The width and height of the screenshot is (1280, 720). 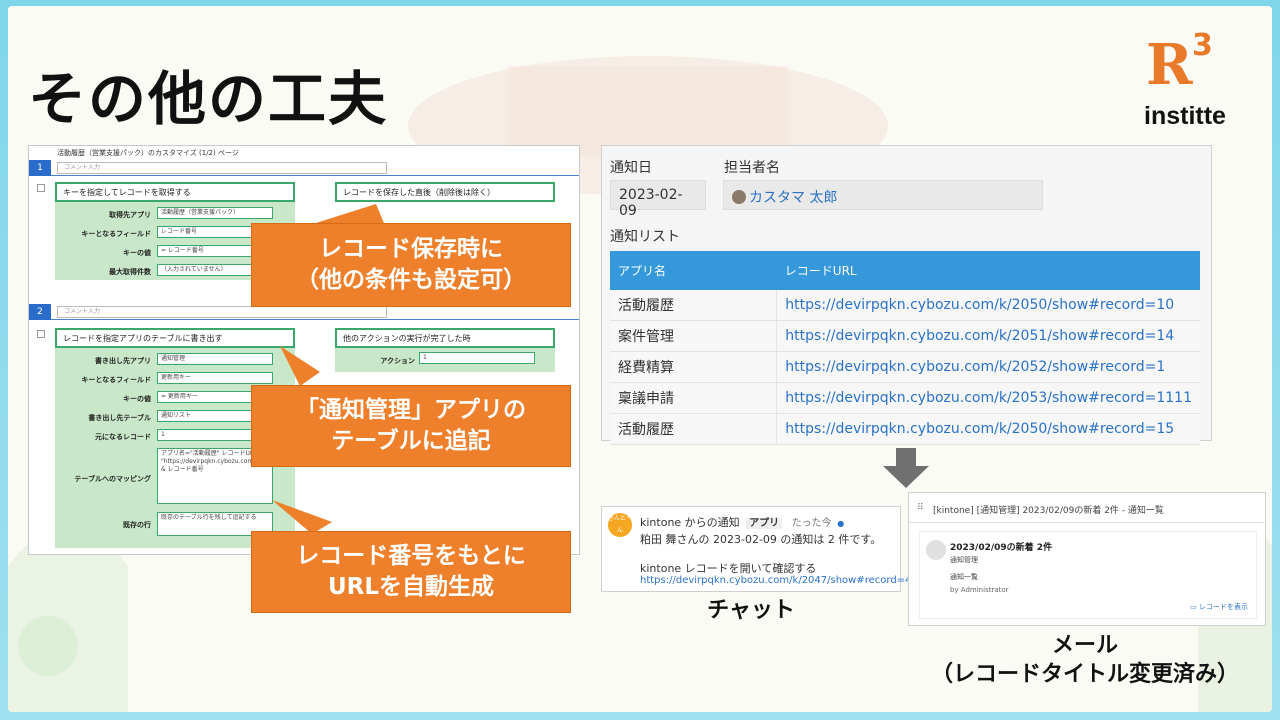 I want to click on date-value: 2023-02-09, so click(x=658, y=199).